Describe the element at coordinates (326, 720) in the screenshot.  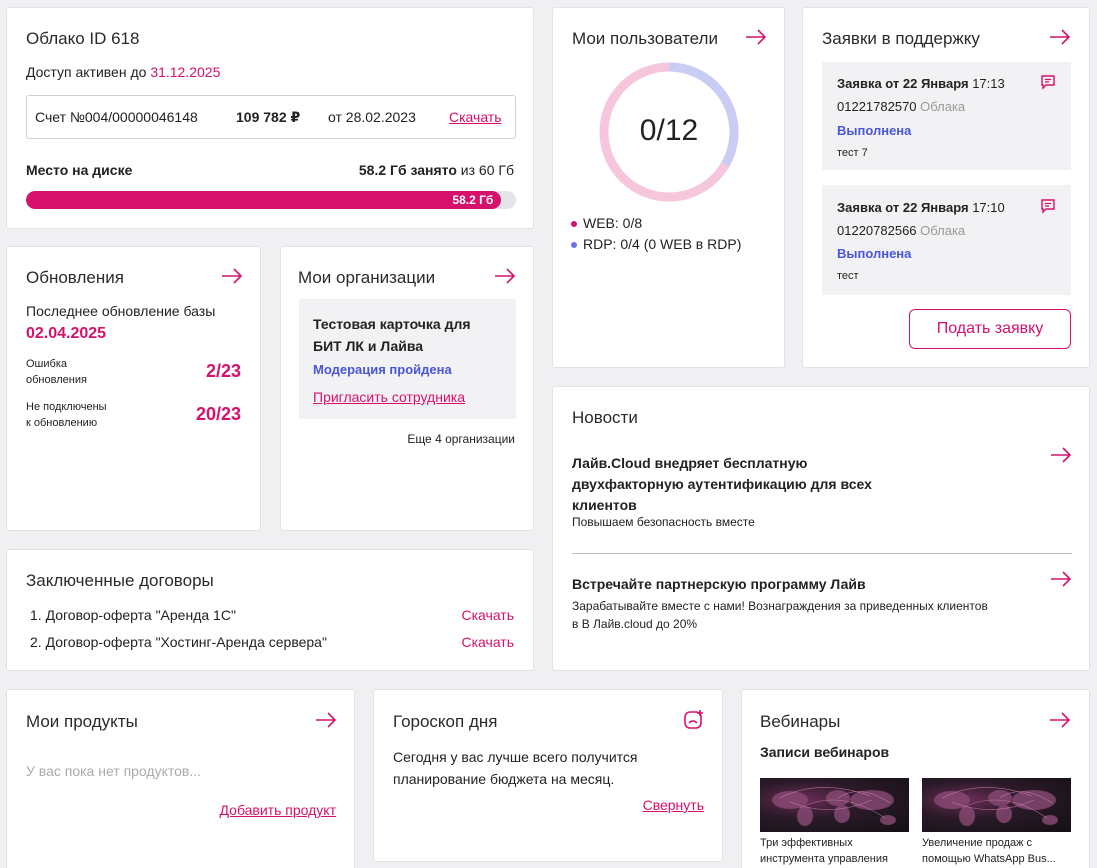
I see `products-arrow-icon` at that location.